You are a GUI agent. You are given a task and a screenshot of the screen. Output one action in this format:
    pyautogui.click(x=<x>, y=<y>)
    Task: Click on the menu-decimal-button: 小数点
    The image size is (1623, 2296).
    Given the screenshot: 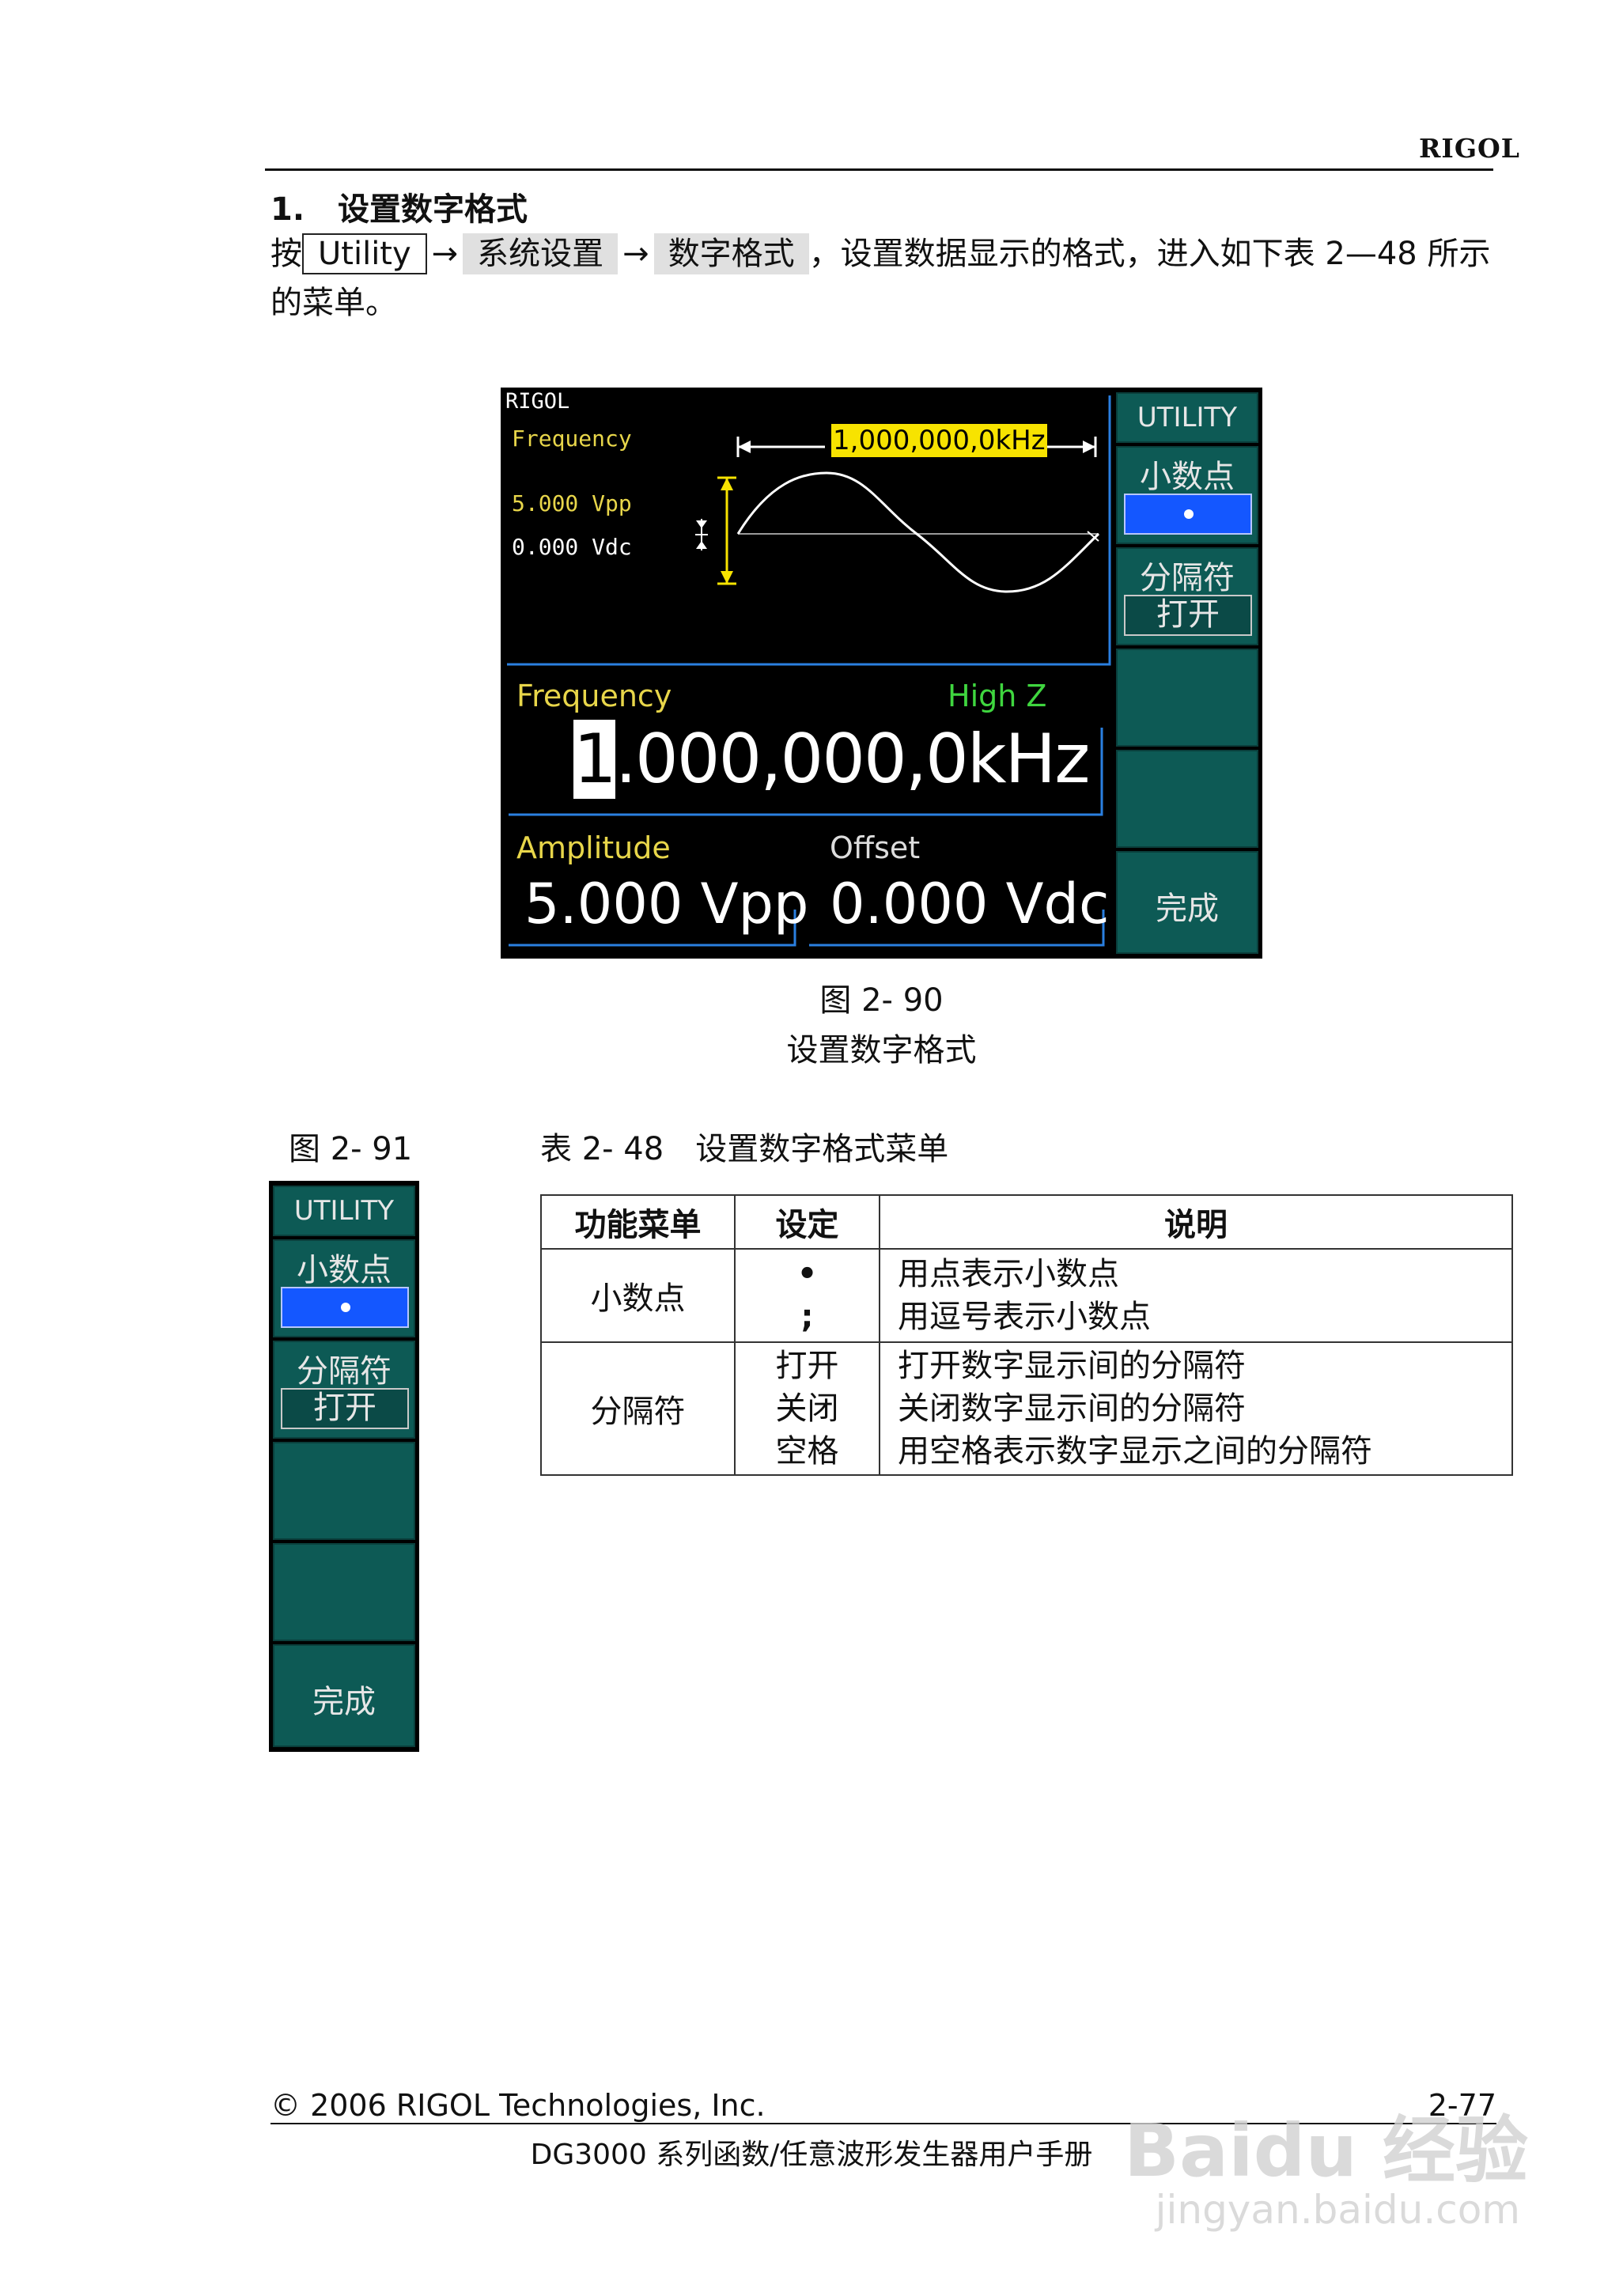 What is the action you would take?
    pyautogui.click(x=1187, y=495)
    